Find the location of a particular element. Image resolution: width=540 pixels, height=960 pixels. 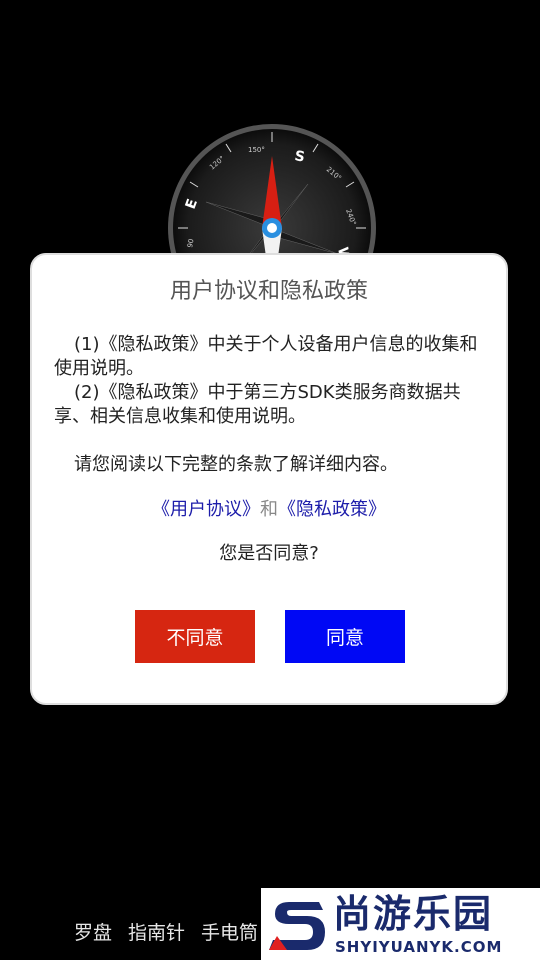

consent-question: 您是否同意? is located at coordinates (269, 553).